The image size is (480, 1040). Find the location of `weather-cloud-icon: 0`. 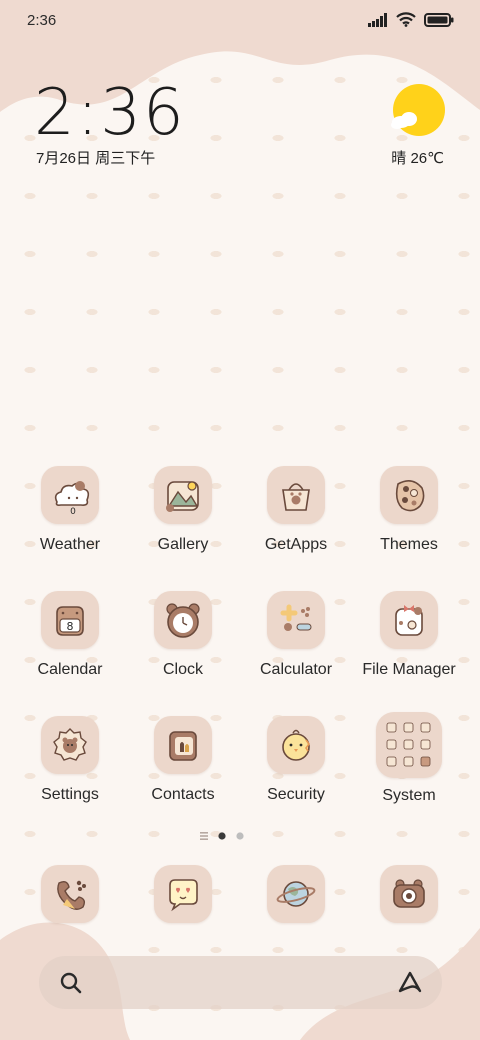

weather-cloud-icon: 0 is located at coordinates (70, 495).